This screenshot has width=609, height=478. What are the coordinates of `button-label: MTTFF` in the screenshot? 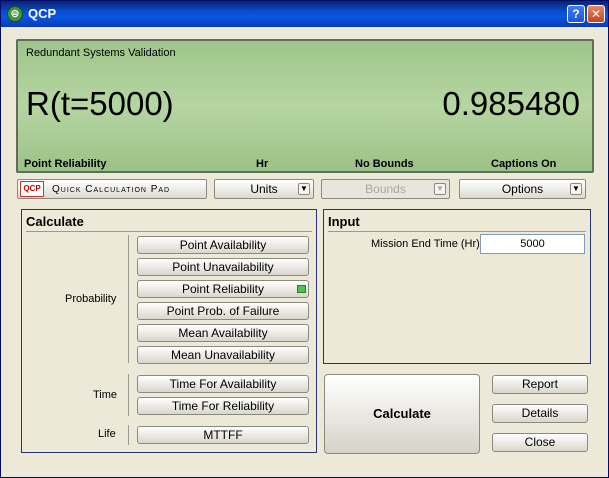 It's located at (223, 435).